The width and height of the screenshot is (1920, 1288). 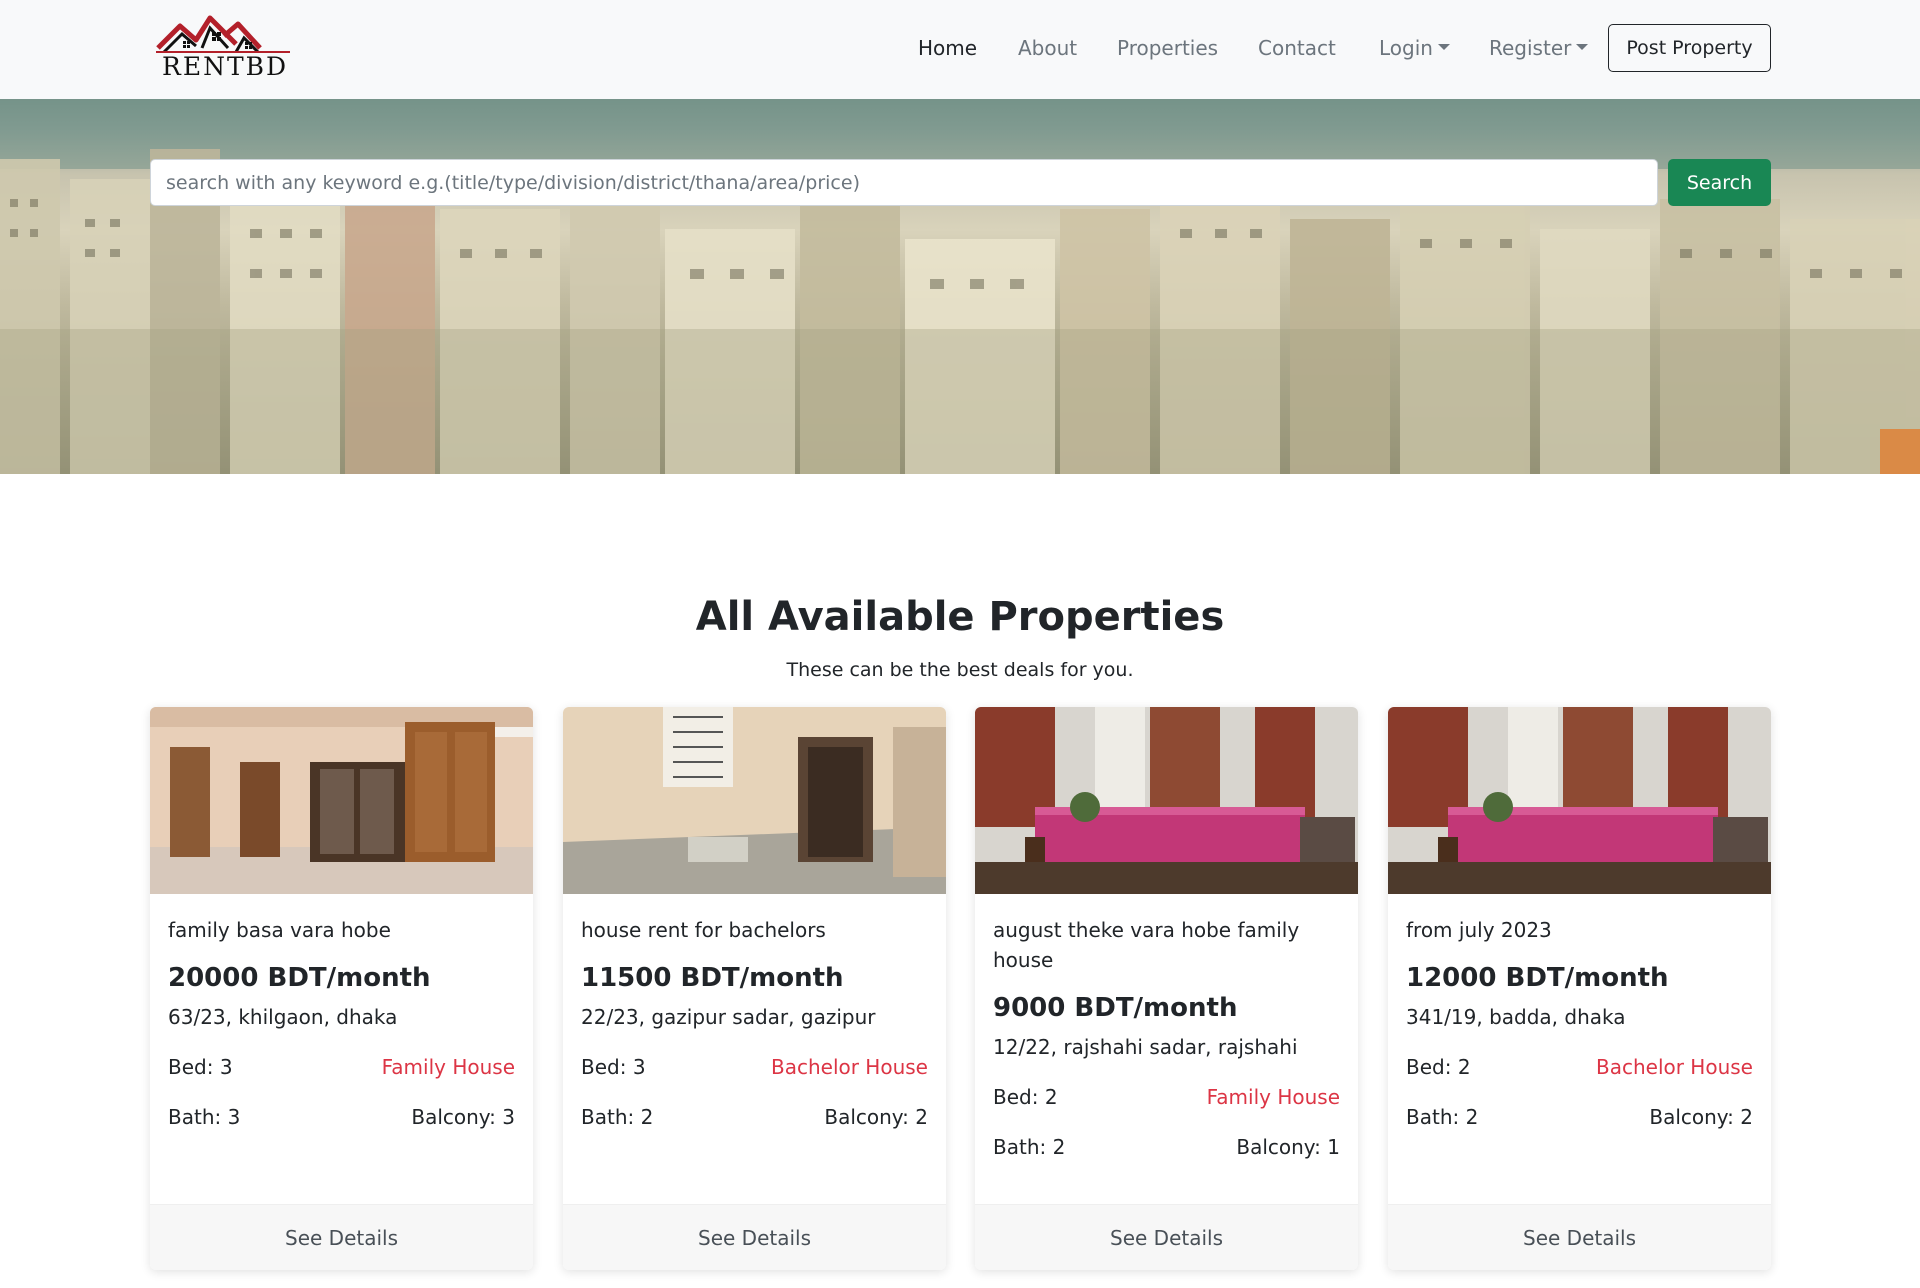 What do you see at coordinates (204, 1117) in the screenshot?
I see `property-bath: Bath: 3` at bounding box center [204, 1117].